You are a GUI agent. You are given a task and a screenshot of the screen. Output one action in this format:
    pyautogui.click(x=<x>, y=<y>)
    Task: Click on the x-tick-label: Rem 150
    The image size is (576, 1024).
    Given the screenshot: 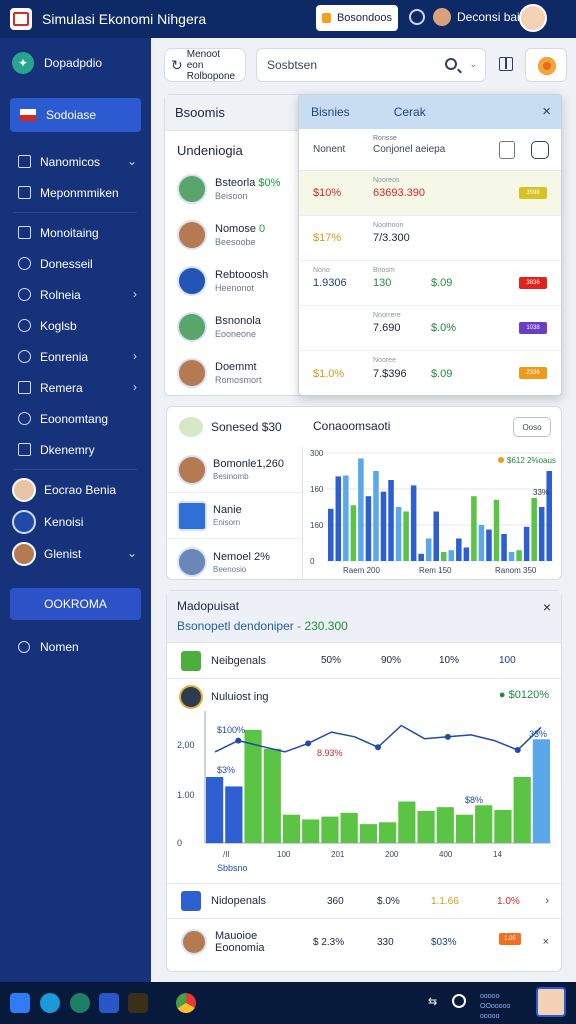 What is the action you would take?
    pyautogui.click(x=435, y=570)
    